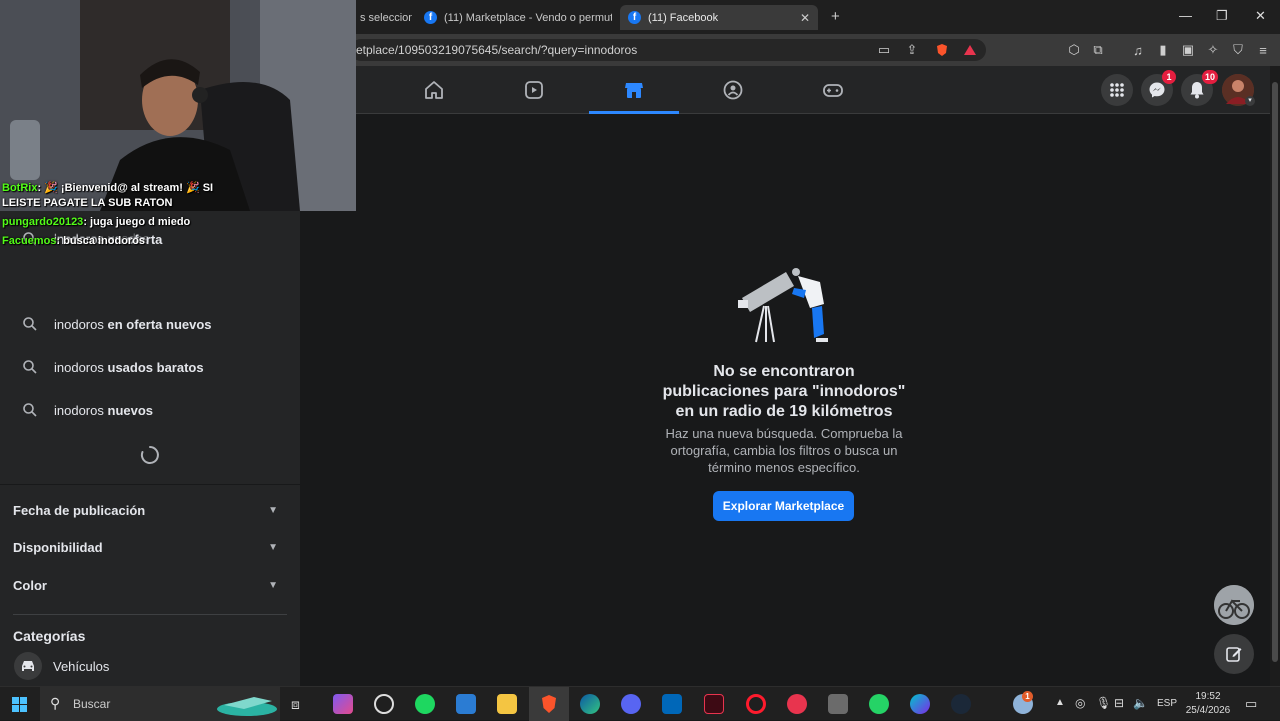  What do you see at coordinates (784, 467) in the screenshot?
I see `empty-sub-line: término menos específico.` at bounding box center [784, 467].